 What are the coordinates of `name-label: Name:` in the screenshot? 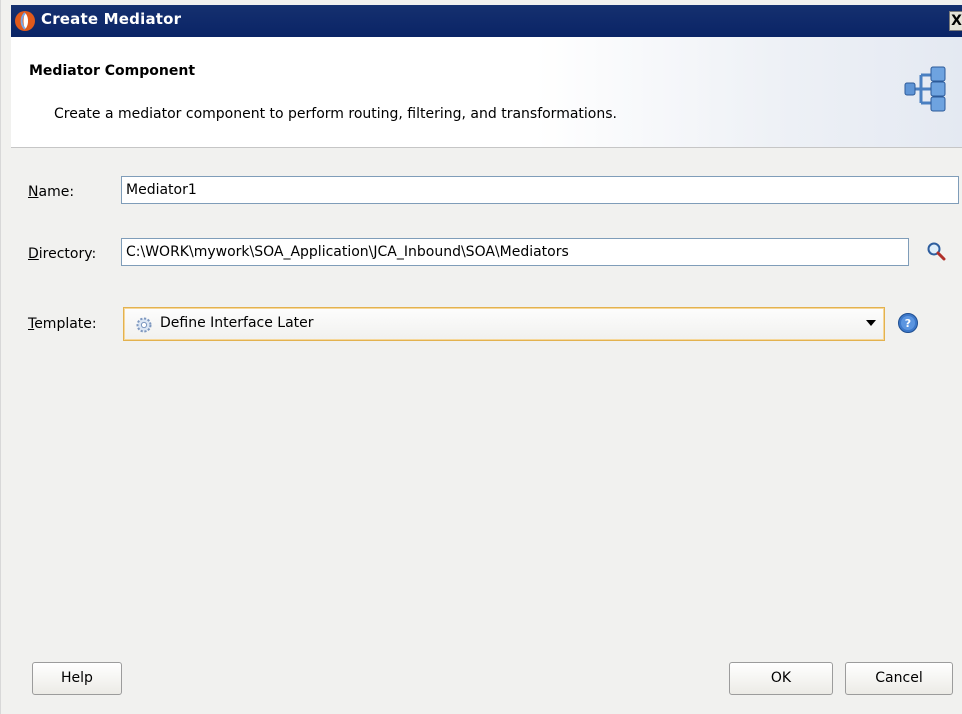 It's located at (51, 192).